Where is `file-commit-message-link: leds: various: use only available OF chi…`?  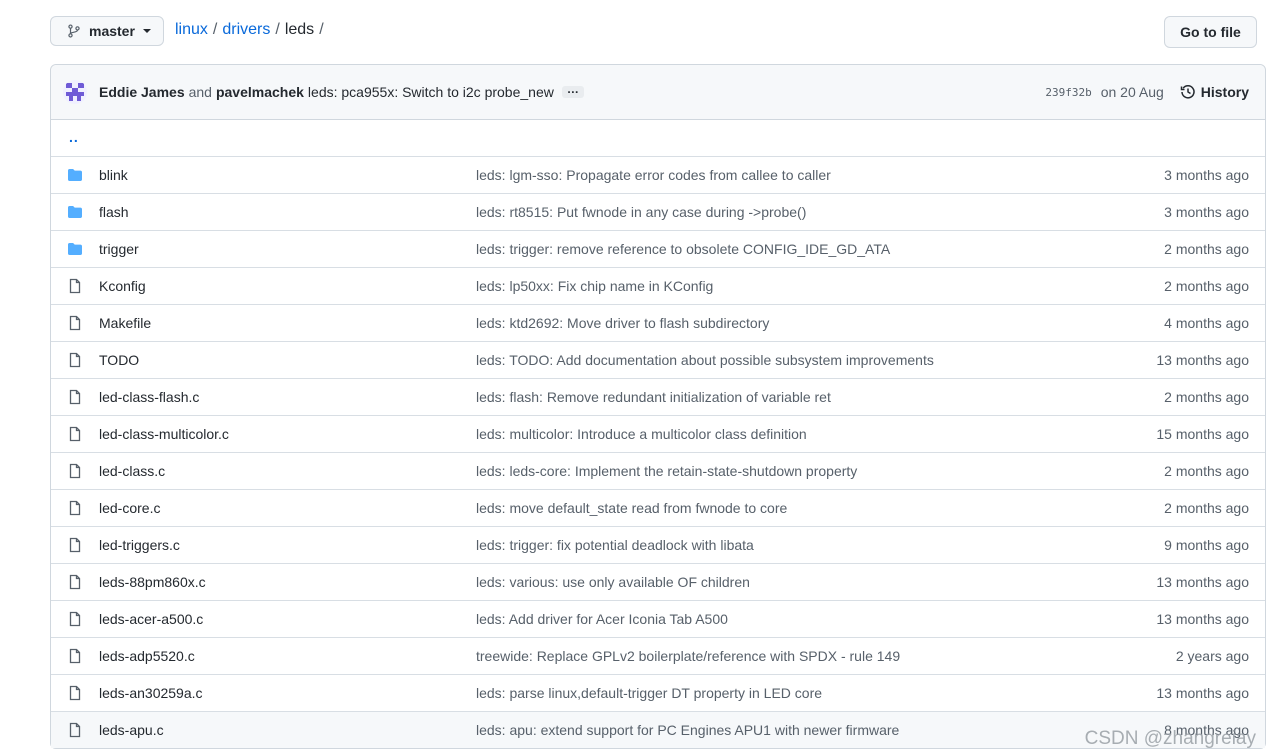 file-commit-message-link: leds: various: use only available OF chi… is located at coordinates (613, 582).